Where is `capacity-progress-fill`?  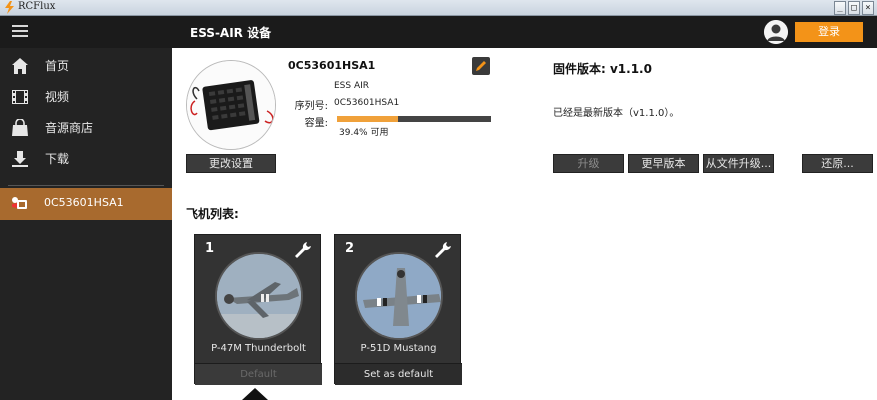
capacity-progress-fill is located at coordinates (367, 119).